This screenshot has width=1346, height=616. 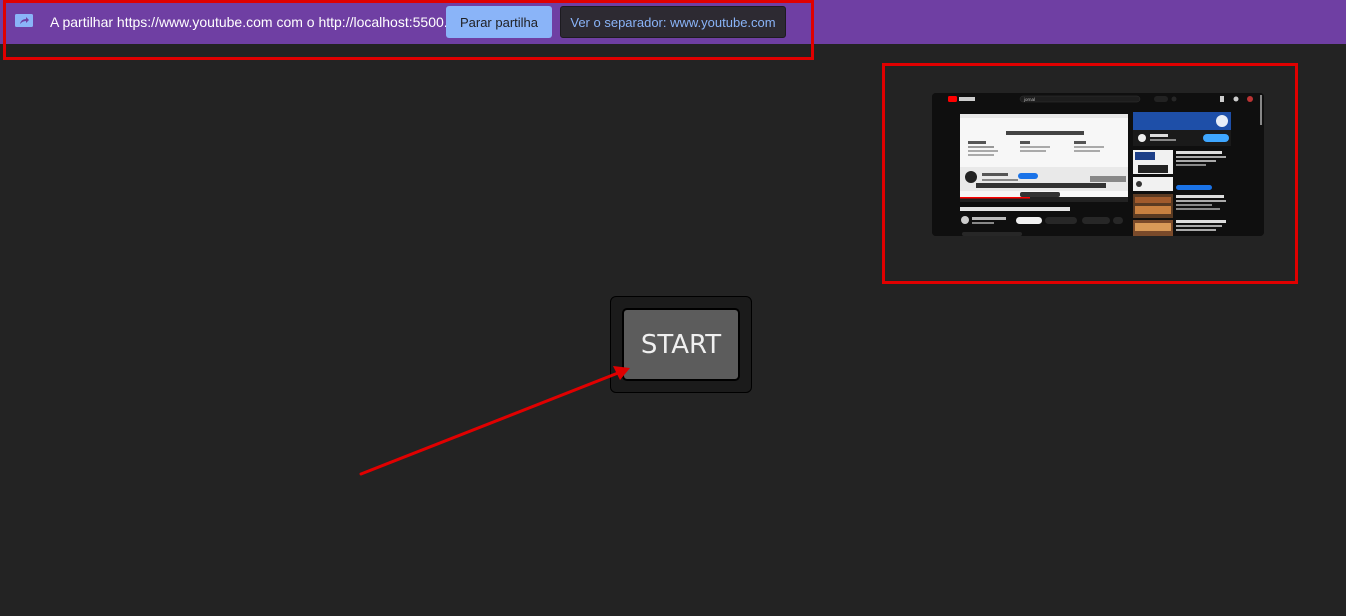 I want to click on annotation-rect-share-bar, so click(x=408, y=30).